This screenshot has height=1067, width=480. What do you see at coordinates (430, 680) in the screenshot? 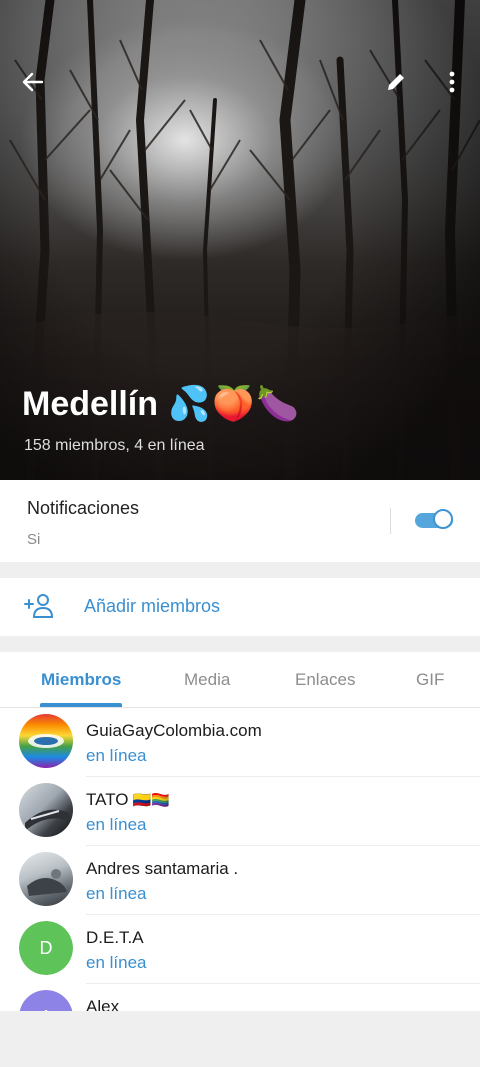
I see `tab-gif: GIF` at bounding box center [430, 680].